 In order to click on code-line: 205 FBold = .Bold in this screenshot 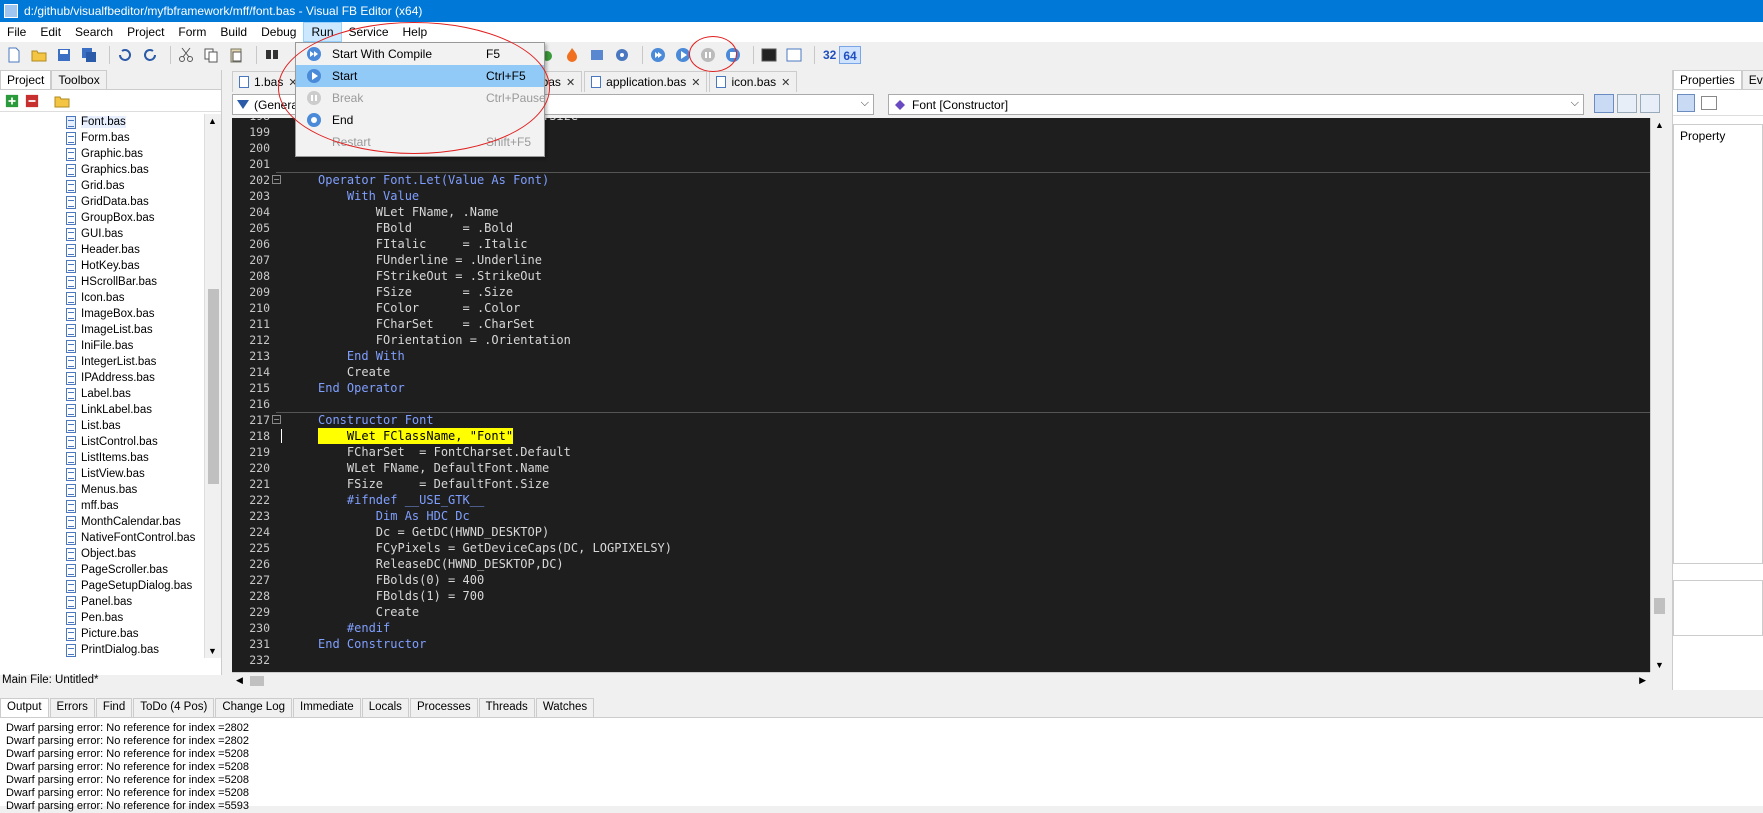, I will do `click(941, 228)`.